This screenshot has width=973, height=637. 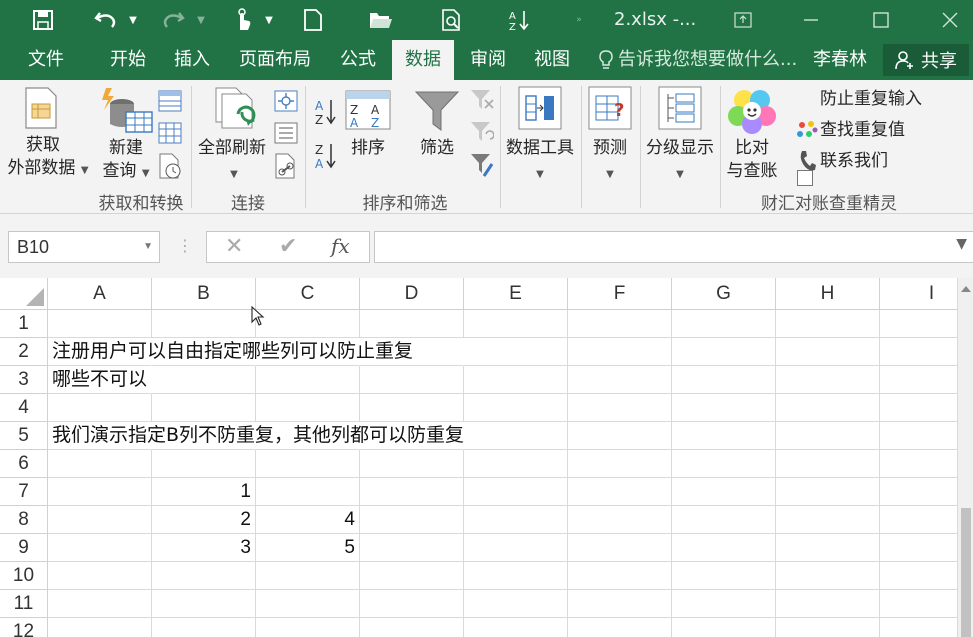 What do you see at coordinates (620, 408) in the screenshot?
I see `cell-f4` at bounding box center [620, 408].